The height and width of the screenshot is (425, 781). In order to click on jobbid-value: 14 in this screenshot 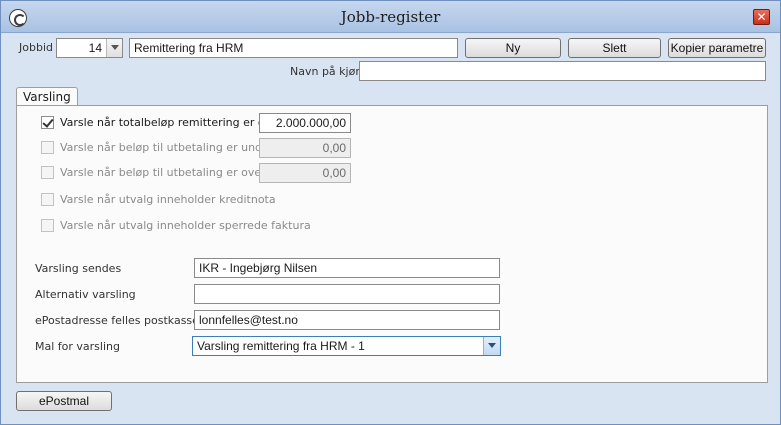, I will do `click(95, 48)`.